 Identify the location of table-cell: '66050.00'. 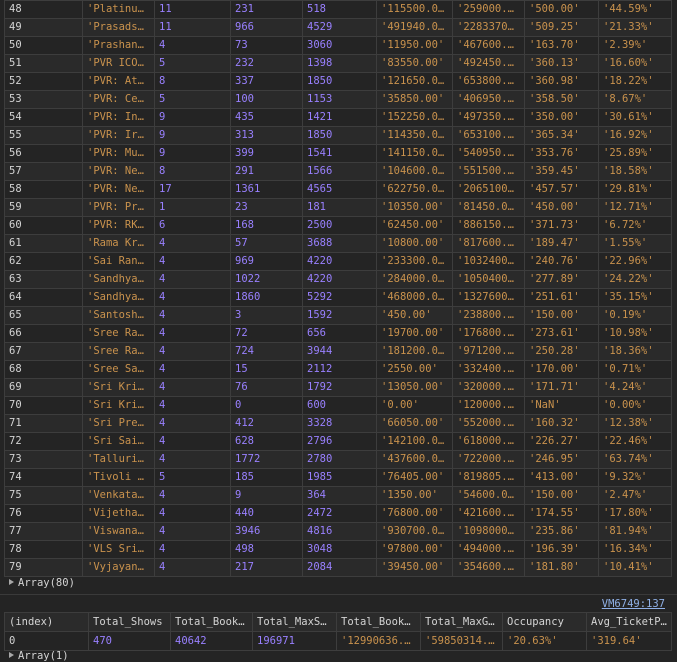
(414, 423).